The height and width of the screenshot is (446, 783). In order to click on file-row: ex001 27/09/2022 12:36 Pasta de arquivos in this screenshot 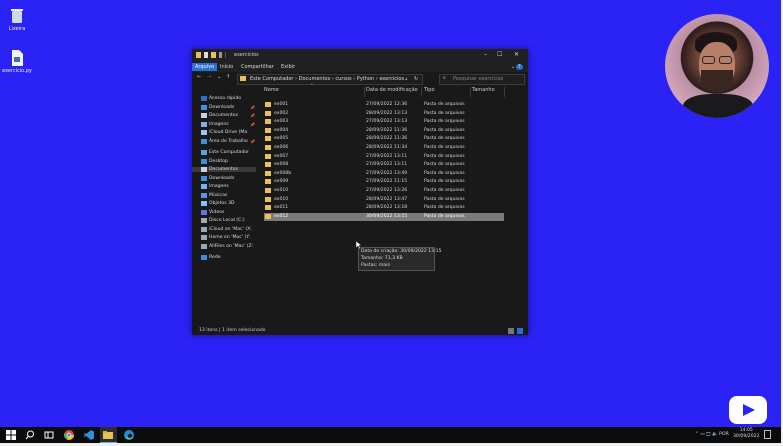, I will do `click(384, 105)`.